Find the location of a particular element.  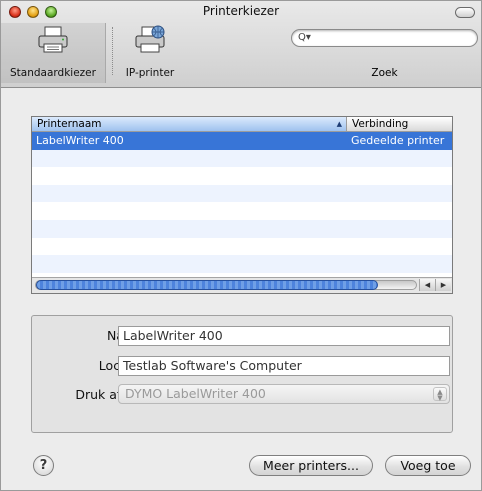

scroll-left-button: ◀ is located at coordinates (427, 285).